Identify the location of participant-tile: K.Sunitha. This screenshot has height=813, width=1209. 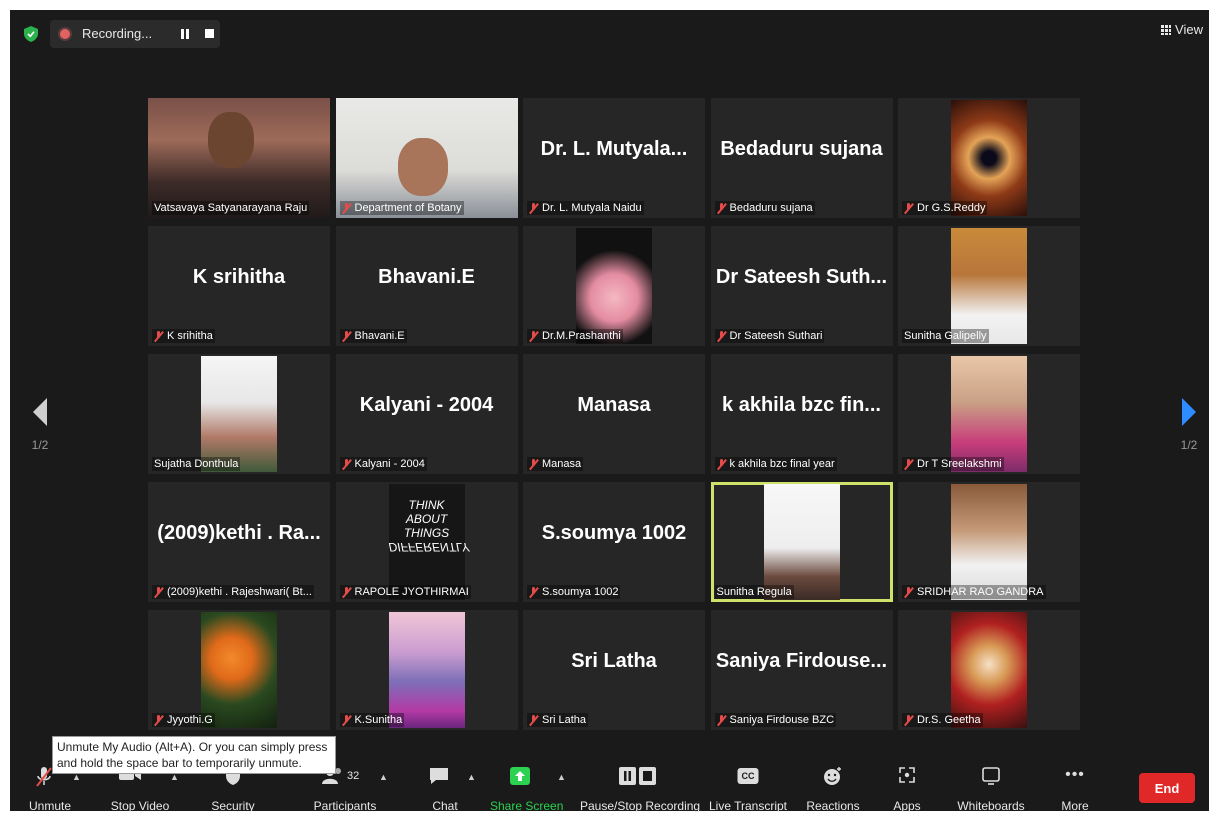
(426, 670).